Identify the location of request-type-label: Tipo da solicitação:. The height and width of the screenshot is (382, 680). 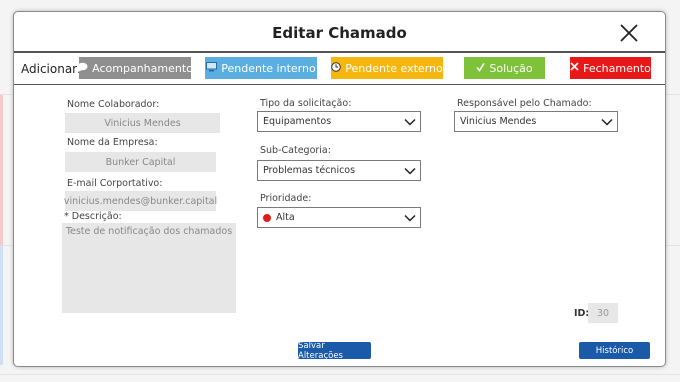
(306, 103).